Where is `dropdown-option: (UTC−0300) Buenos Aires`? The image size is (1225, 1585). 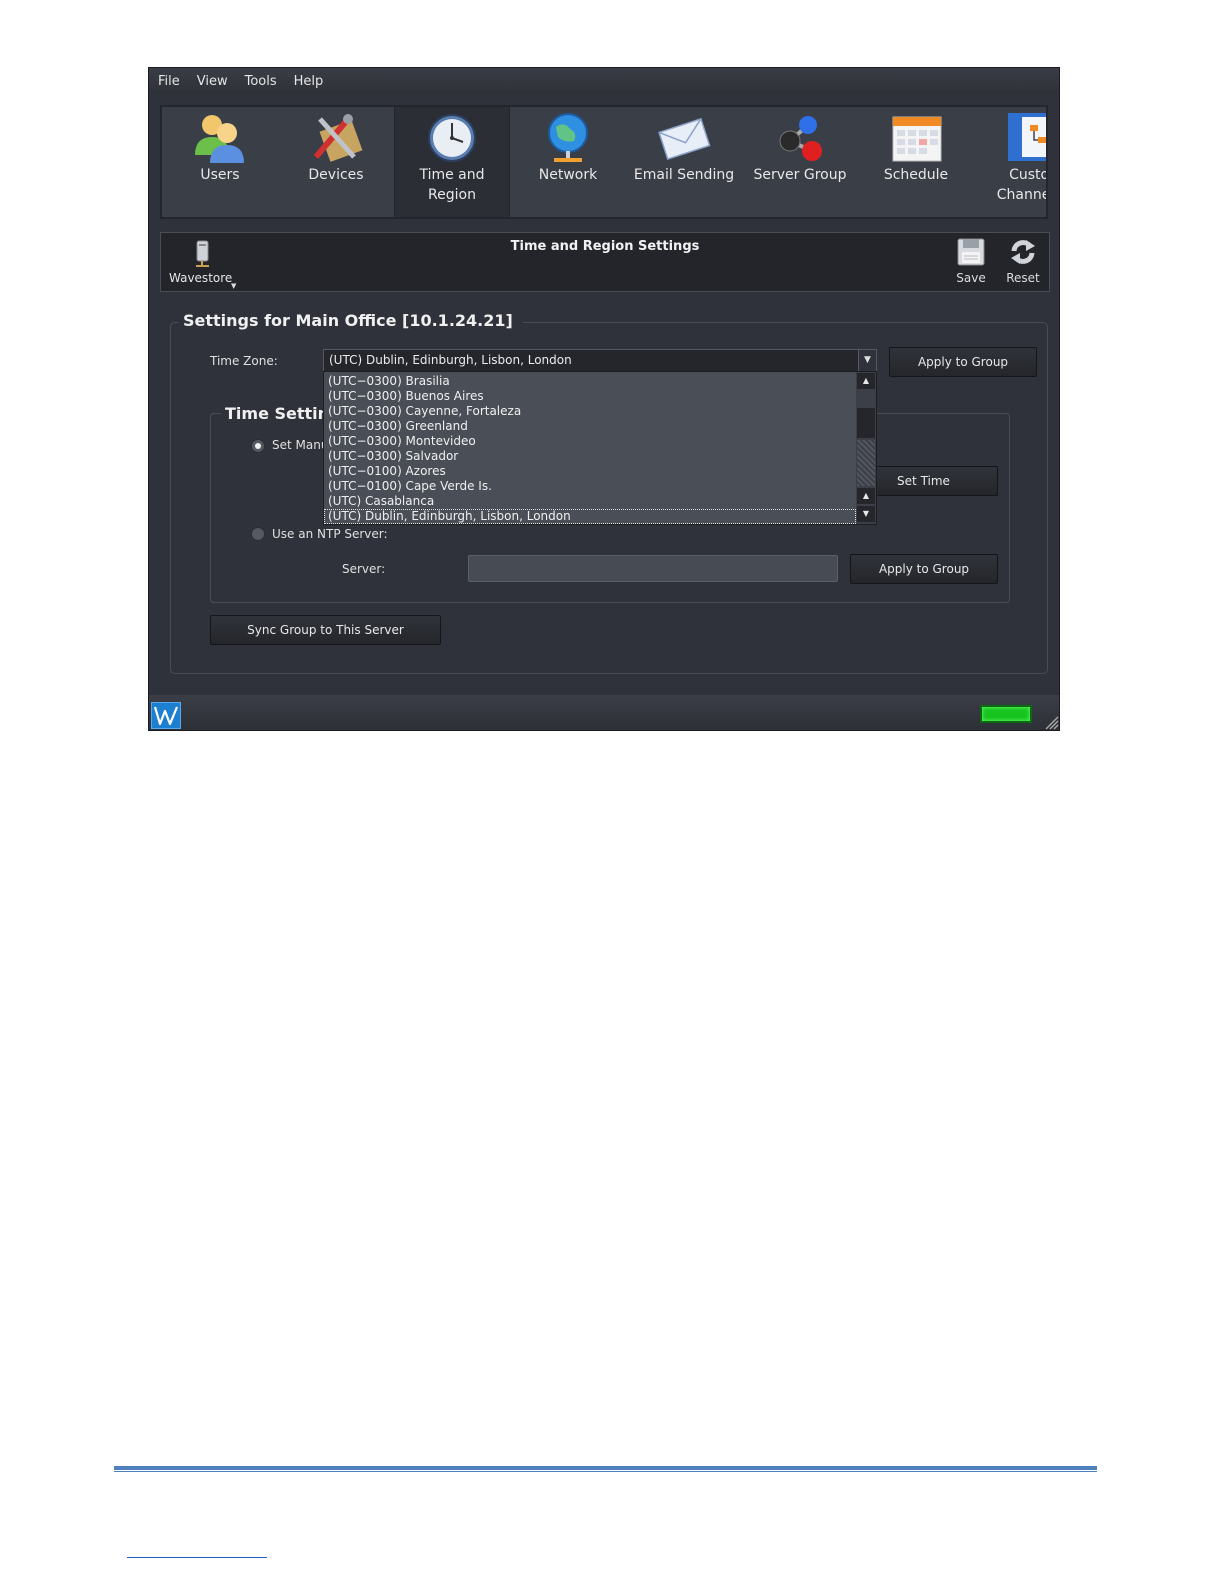 dropdown-option: (UTC−0300) Buenos Aires is located at coordinates (590, 396).